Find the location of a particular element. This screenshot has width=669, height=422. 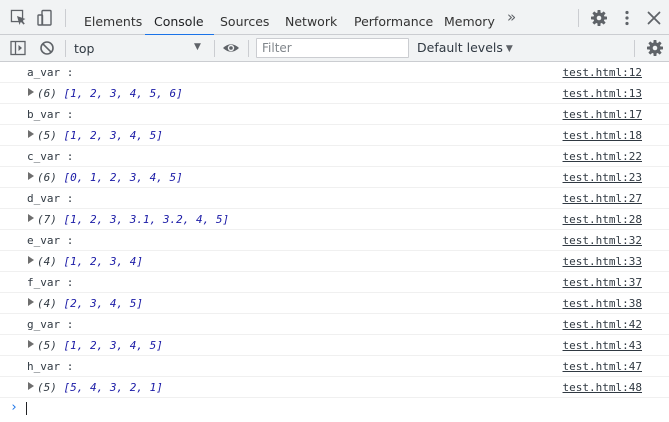

array-preview: (7) [1, 2, 3, 3.1, 3.2, 4, 5] is located at coordinates (133, 219).